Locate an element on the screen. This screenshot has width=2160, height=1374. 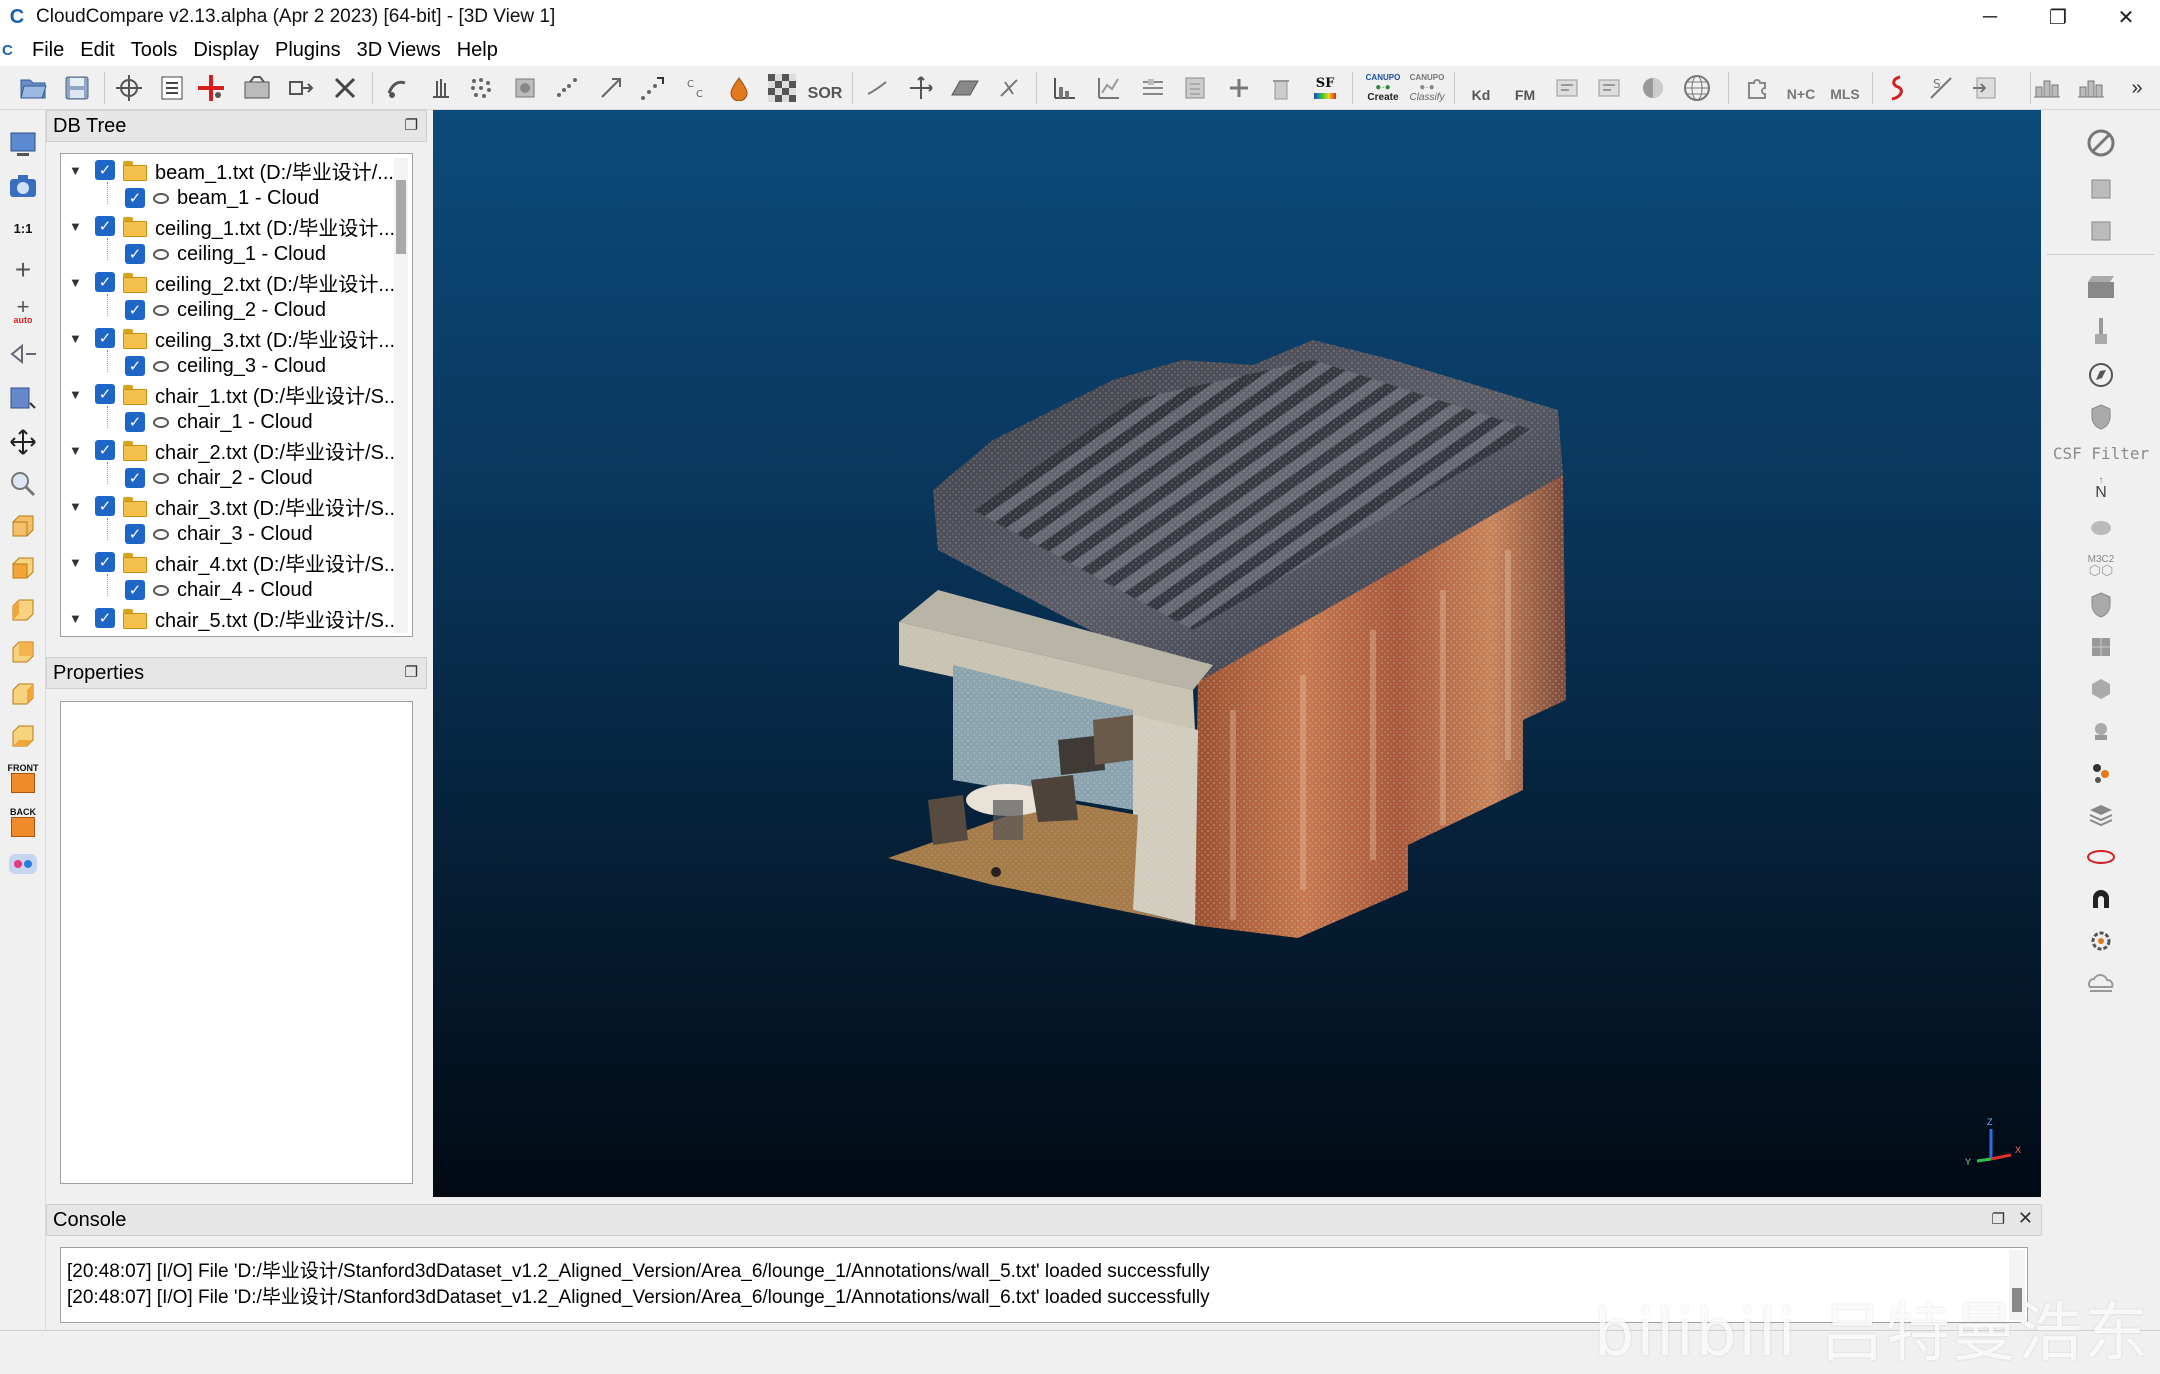
city-icon is located at coordinates (2047, 88).